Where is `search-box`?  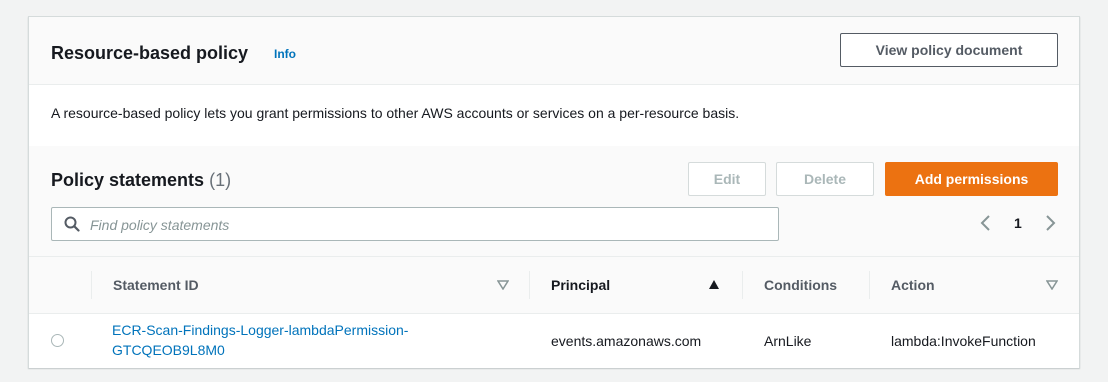 search-box is located at coordinates (415, 224).